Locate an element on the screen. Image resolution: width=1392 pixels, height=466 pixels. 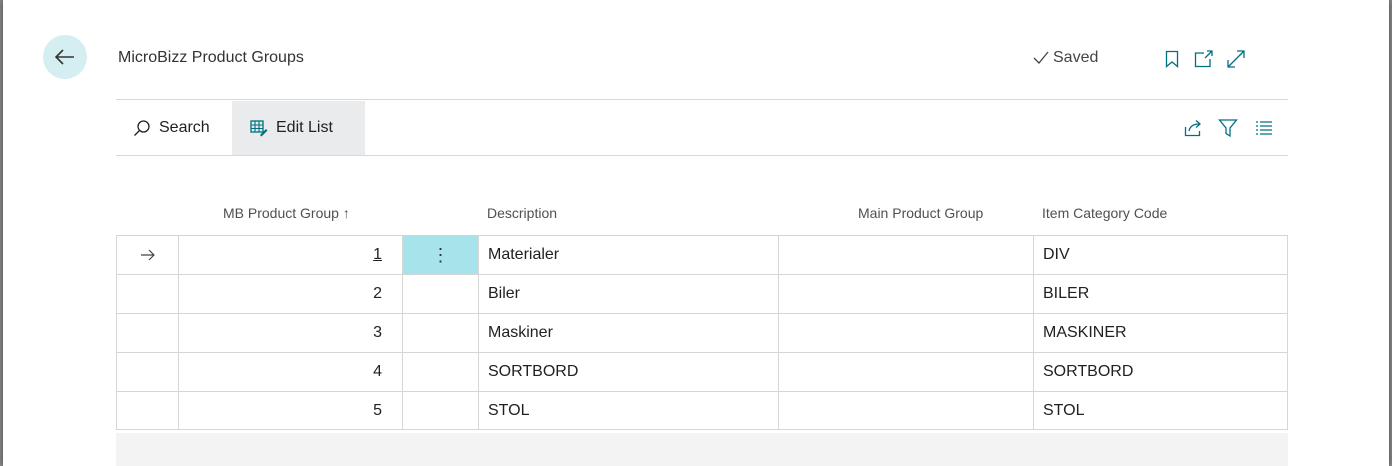
column-header-product-group: MB Product Group ↑ is located at coordinates (286, 213).